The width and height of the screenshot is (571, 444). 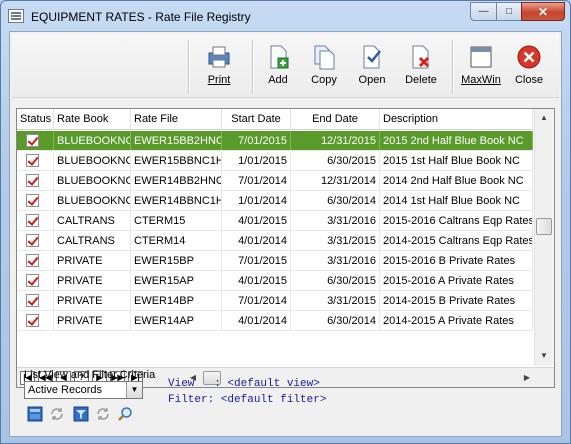 What do you see at coordinates (335, 119) in the screenshot?
I see `column-header-end-date: End Date` at bounding box center [335, 119].